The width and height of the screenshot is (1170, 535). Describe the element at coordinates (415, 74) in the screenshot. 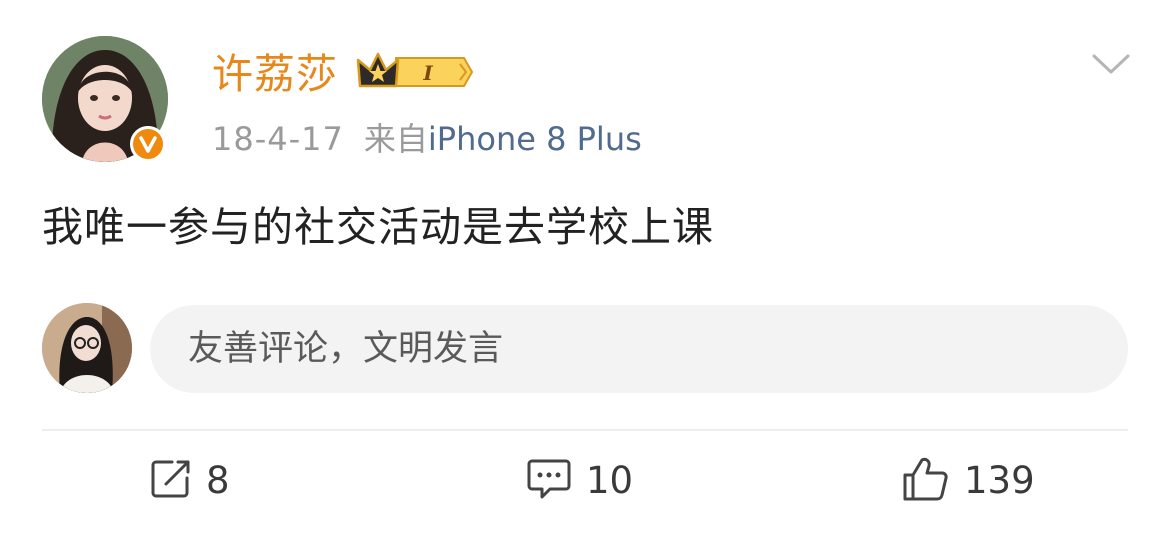

I see `crown-vip-icon: I` at that location.